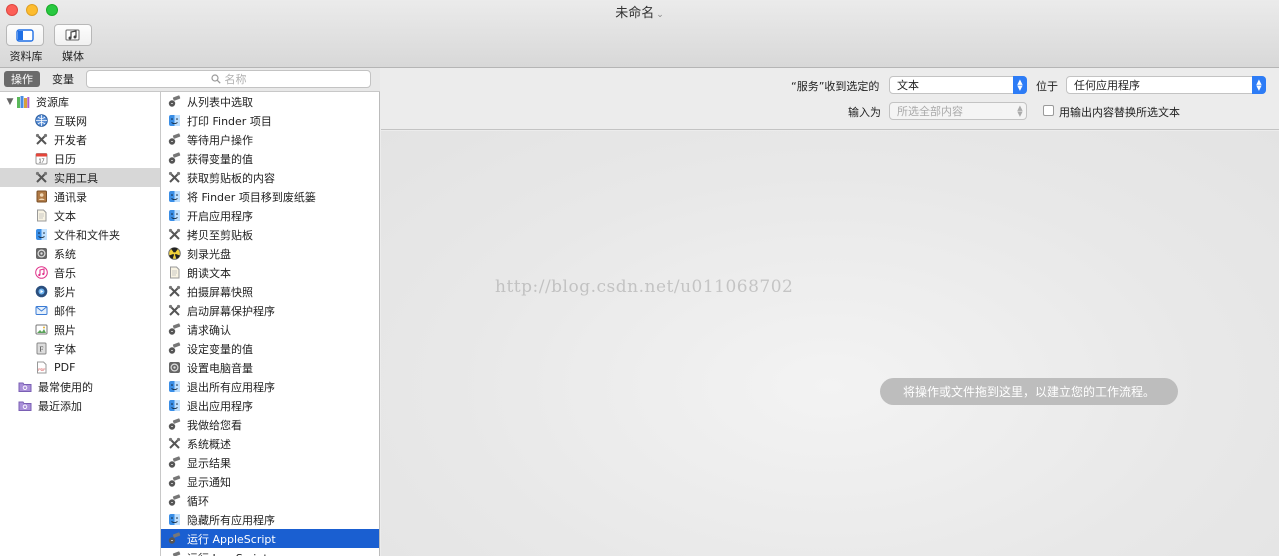 The image size is (1279, 556). Describe the element at coordinates (80, 120) in the screenshot. I see `library-item: 互联网` at that location.